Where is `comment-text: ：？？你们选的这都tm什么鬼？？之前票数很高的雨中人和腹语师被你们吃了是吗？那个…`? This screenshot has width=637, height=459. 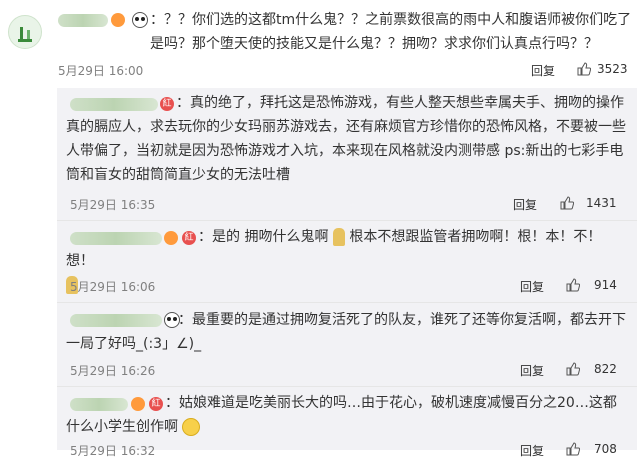 comment-text: ：？？你们选的这都tm什么鬼？？之前票数很高的雨中人和腹语师被你们吃了是吗？那个… is located at coordinates (391, 32).